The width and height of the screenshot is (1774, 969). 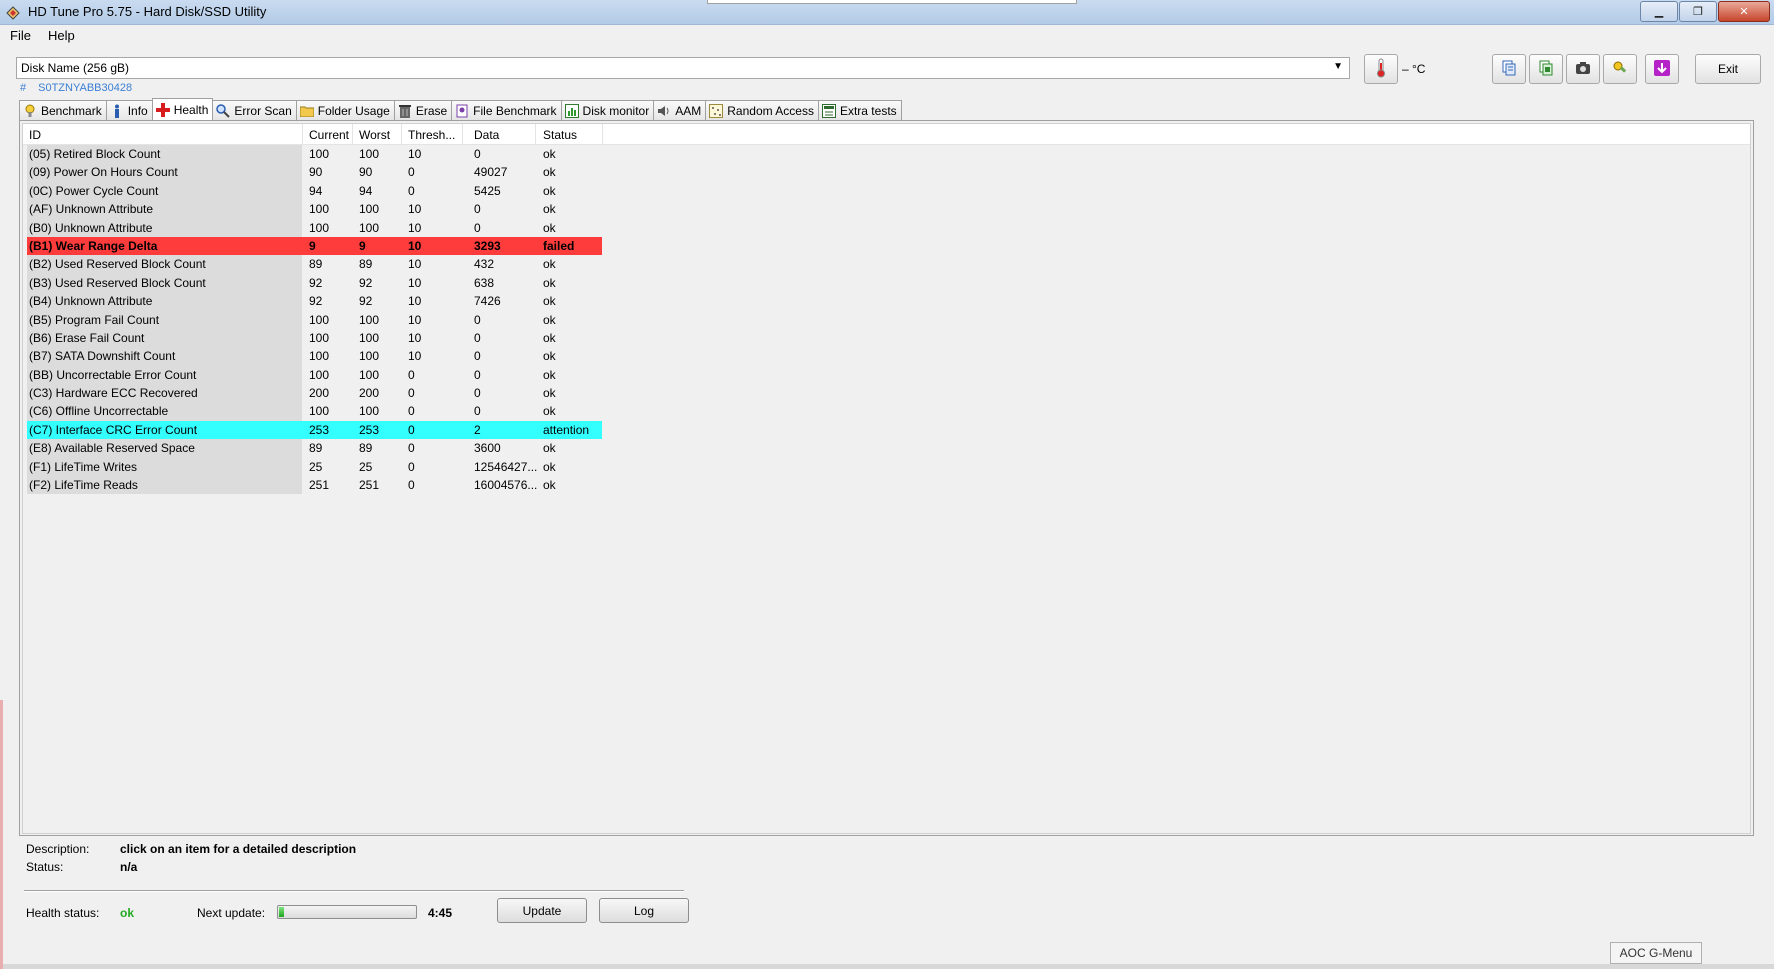 I want to click on cell-current: 25, so click(x=316, y=466).